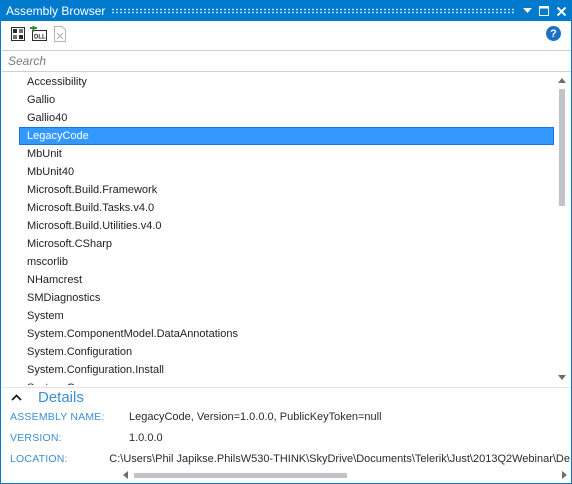  What do you see at coordinates (289, 61) in the screenshot?
I see `search-input` at bounding box center [289, 61].